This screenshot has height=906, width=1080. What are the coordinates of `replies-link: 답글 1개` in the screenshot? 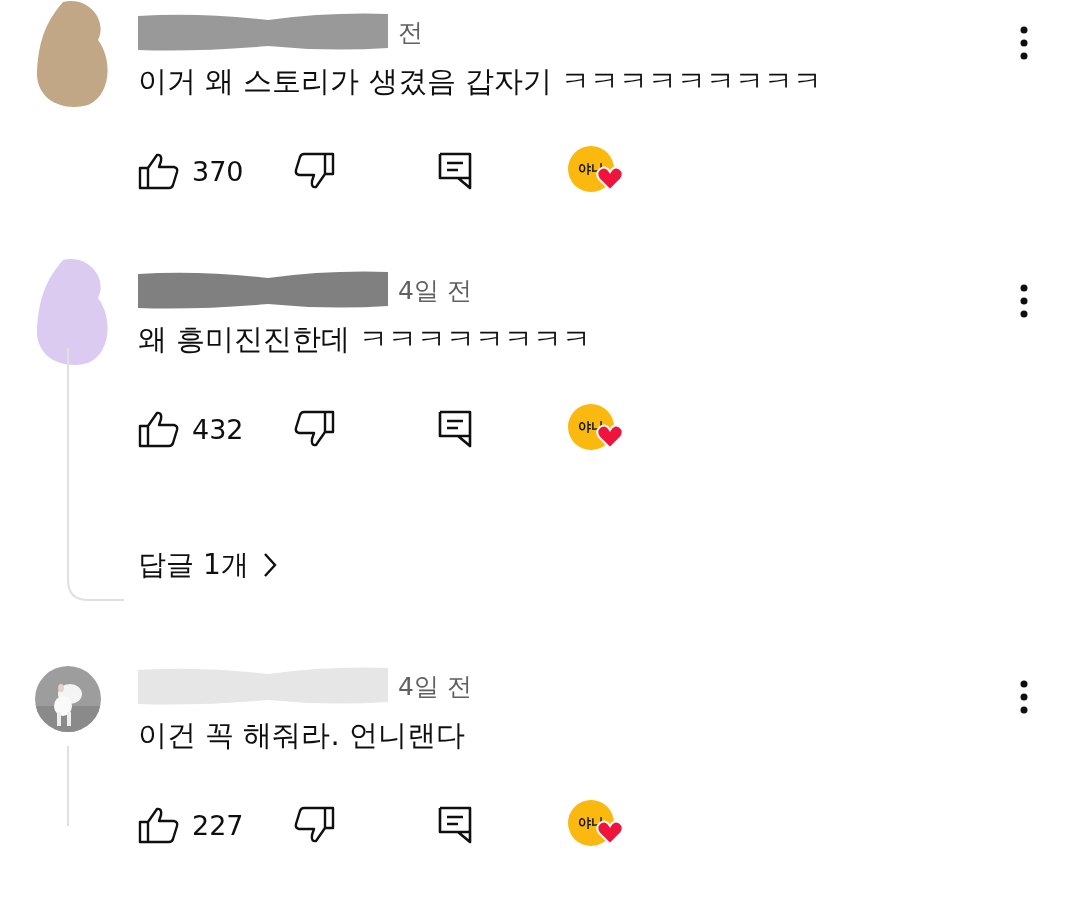 It's located at (207, 565).